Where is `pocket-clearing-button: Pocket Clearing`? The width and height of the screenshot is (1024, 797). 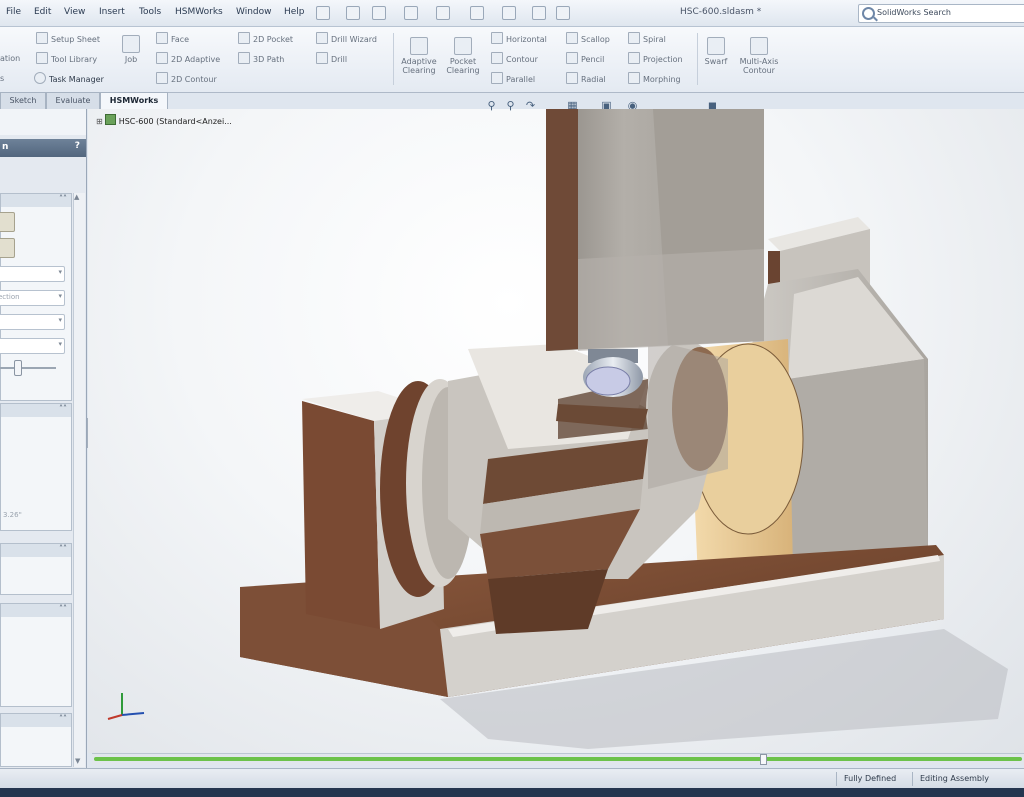
pocket-clearing-button: Pocket Clearing is located at coordinates (463, 56).